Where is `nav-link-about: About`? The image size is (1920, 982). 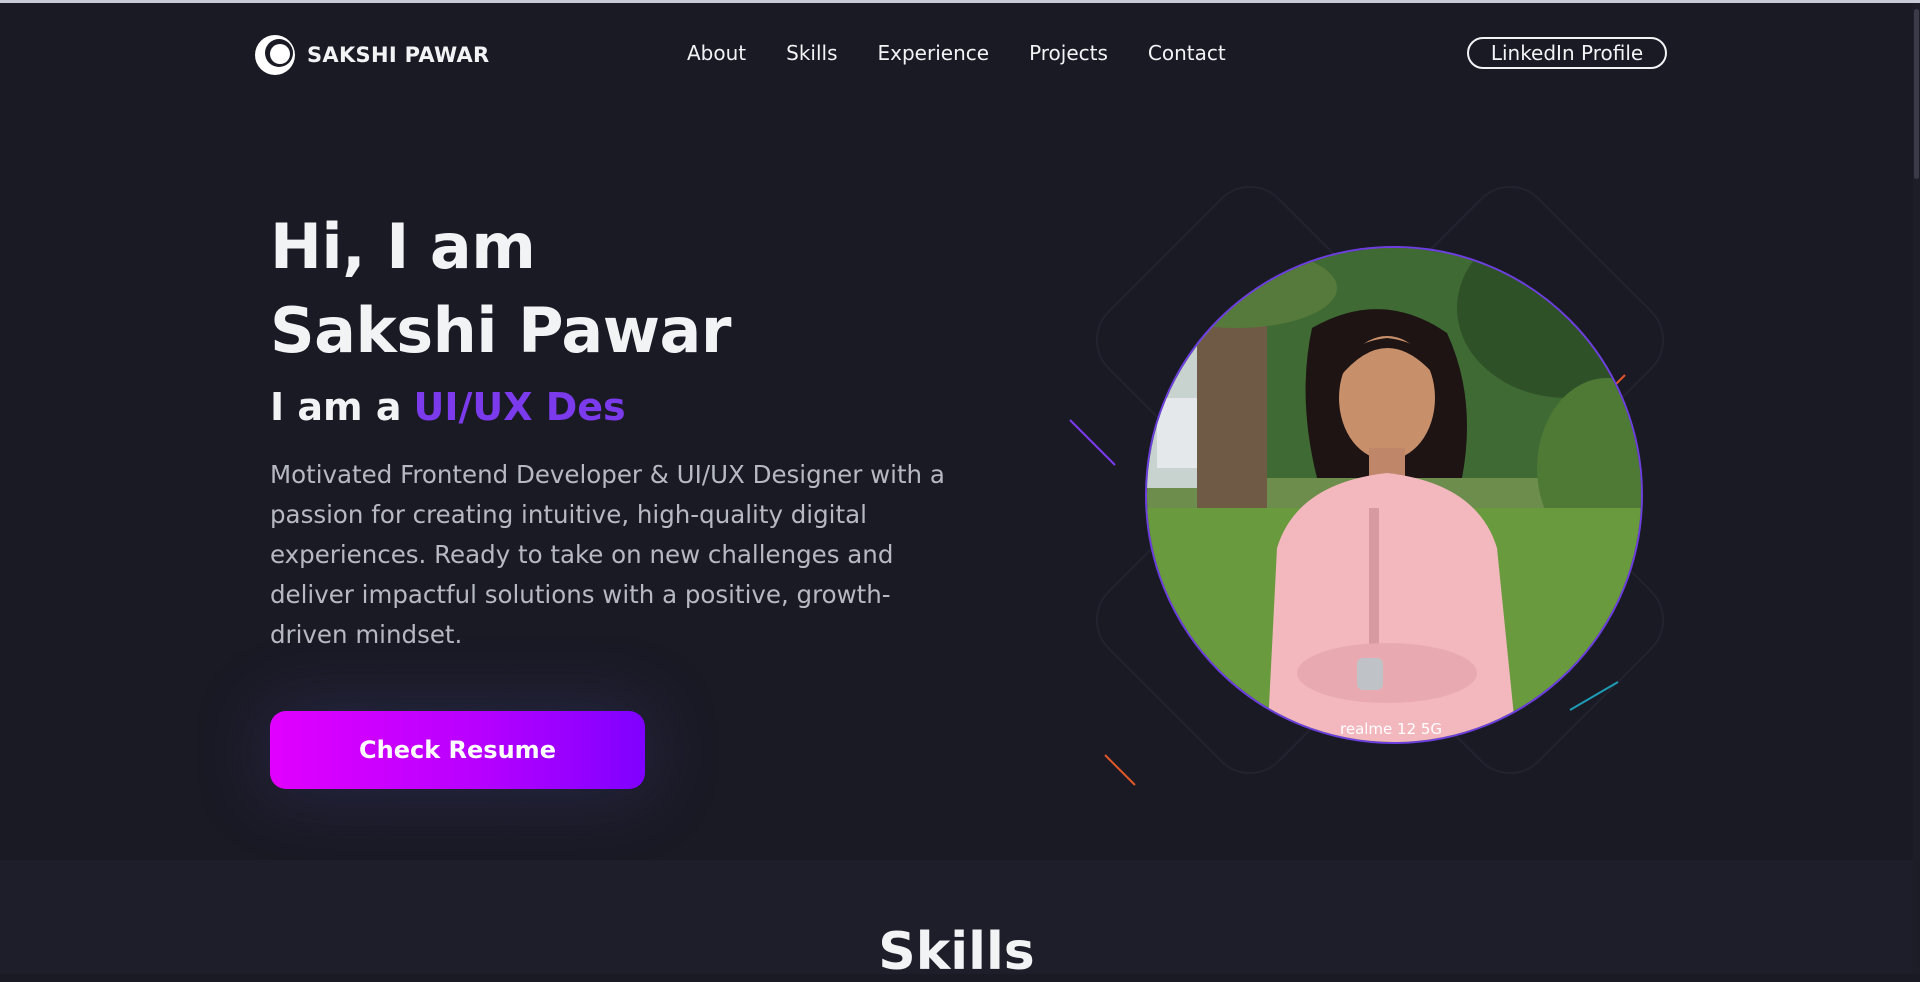
nav-link-about: About is located at coordinates (716, 53).